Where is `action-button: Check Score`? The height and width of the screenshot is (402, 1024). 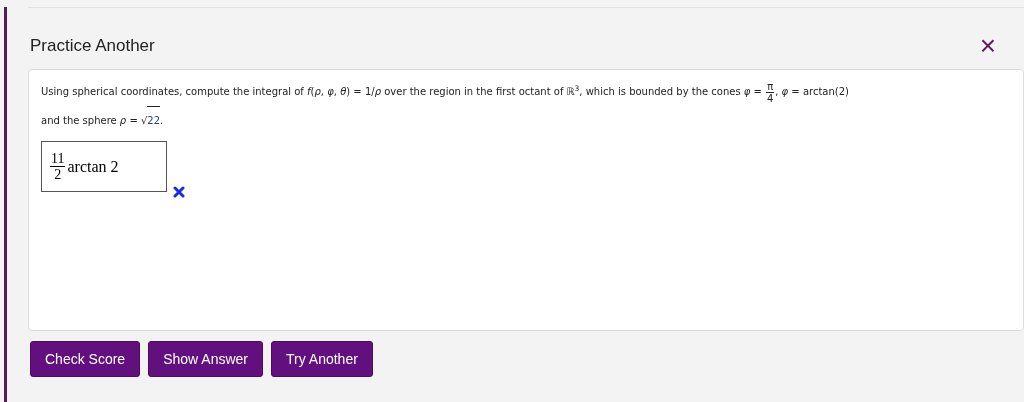 action-button: Check Score is located at coordinates (85, 359).